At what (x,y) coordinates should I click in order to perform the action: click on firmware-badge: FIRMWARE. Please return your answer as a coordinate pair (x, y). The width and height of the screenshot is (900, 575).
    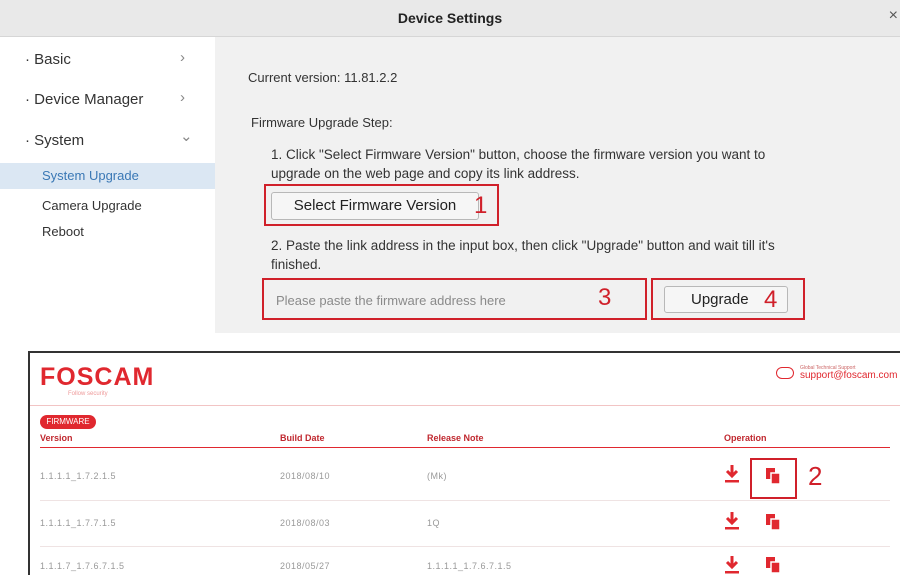
    Looking at the image, I should click on (68, 422).